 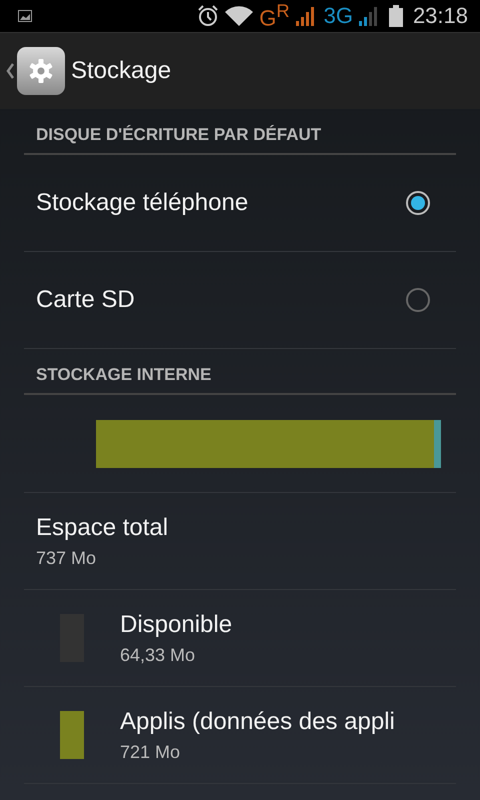 What do you see at coordinates (208, 16) in the screenshot?
I see `alarm-icon` at bounding box center [208, 16].